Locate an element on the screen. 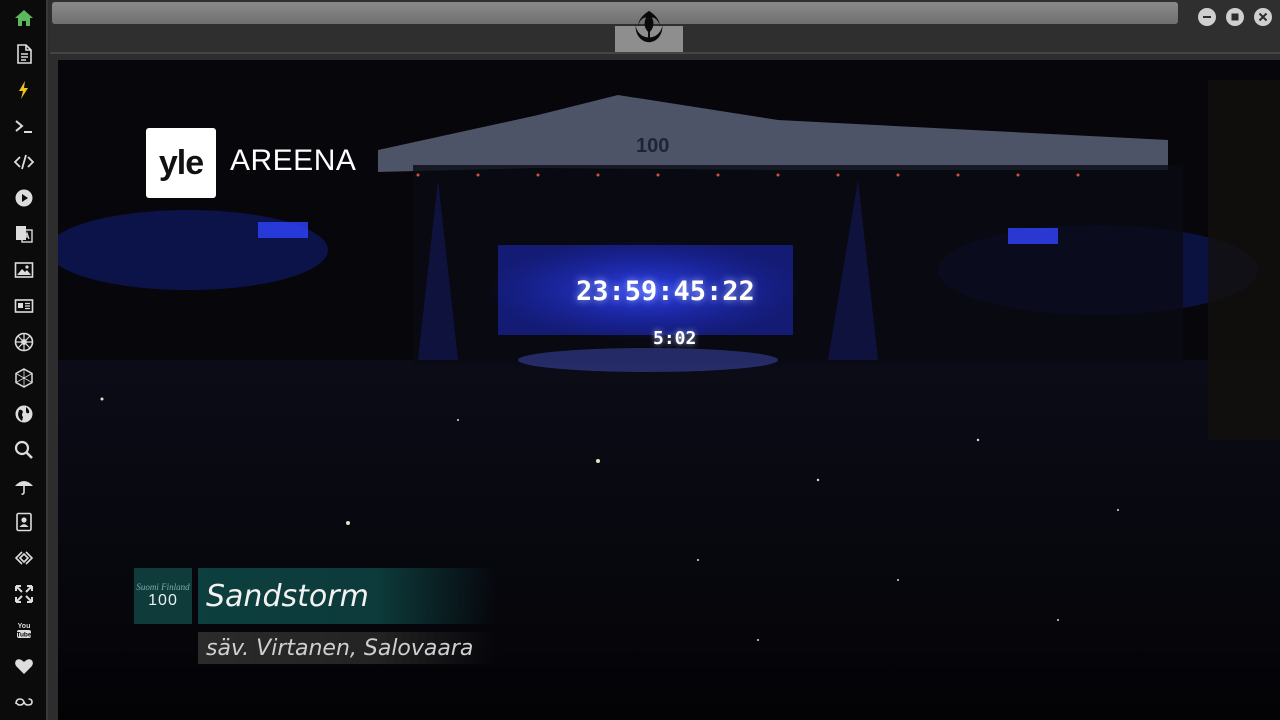 The width and height of the screenshot is (1280, 720). lightning-icon is located at coordinates (23, 90).